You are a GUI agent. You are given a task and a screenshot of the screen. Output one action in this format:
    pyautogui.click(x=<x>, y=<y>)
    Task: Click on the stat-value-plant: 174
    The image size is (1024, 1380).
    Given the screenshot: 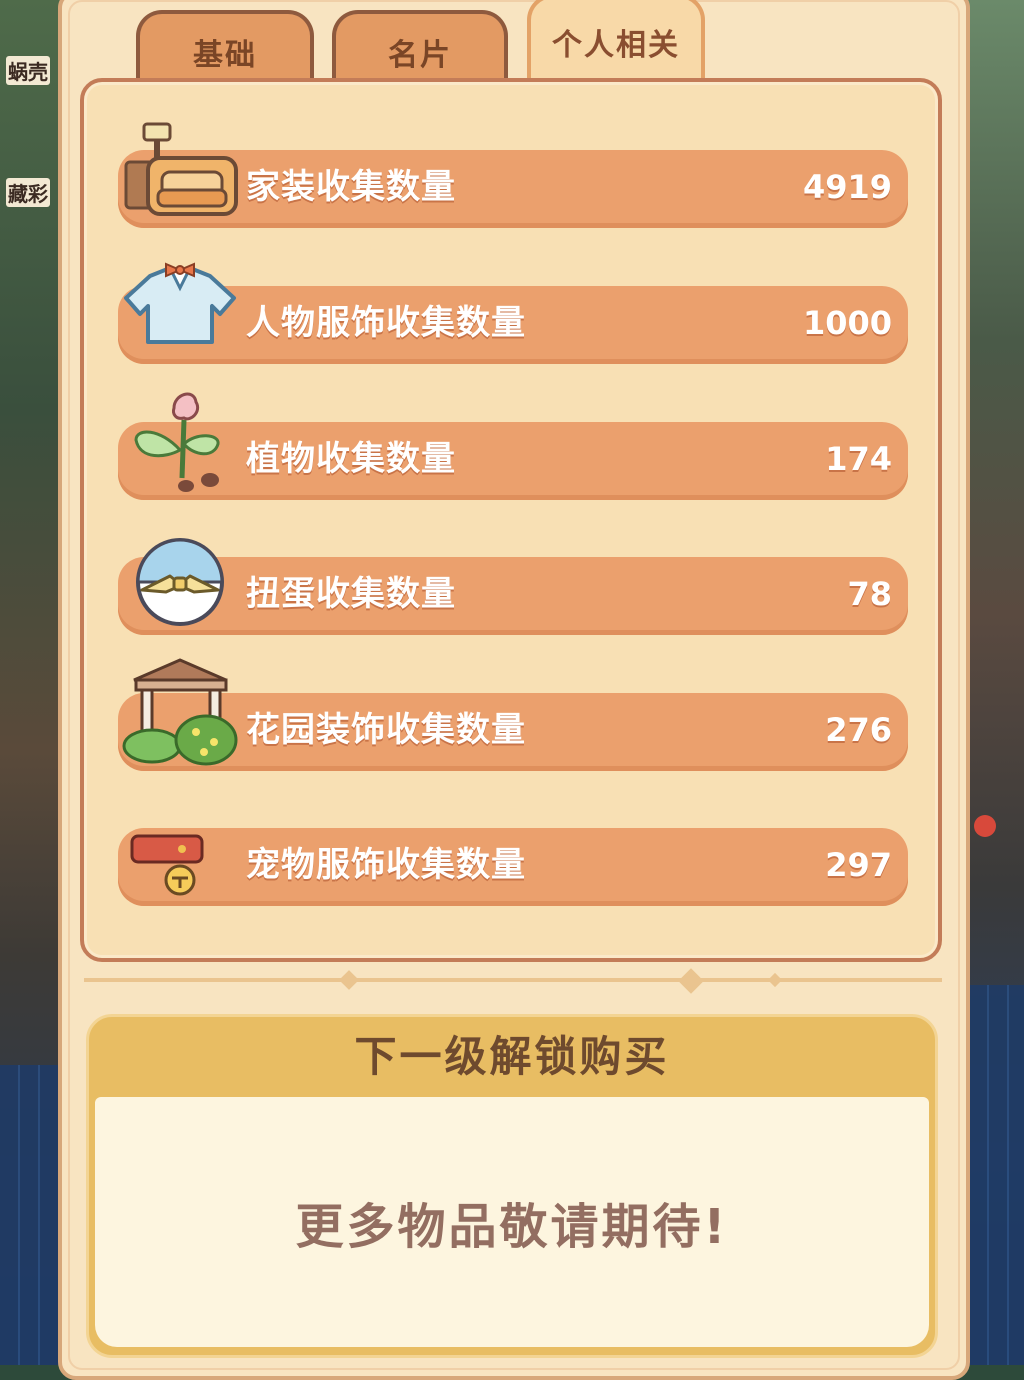 What is the action you would take?
    pyautogui.click(x=858, y=459)
    